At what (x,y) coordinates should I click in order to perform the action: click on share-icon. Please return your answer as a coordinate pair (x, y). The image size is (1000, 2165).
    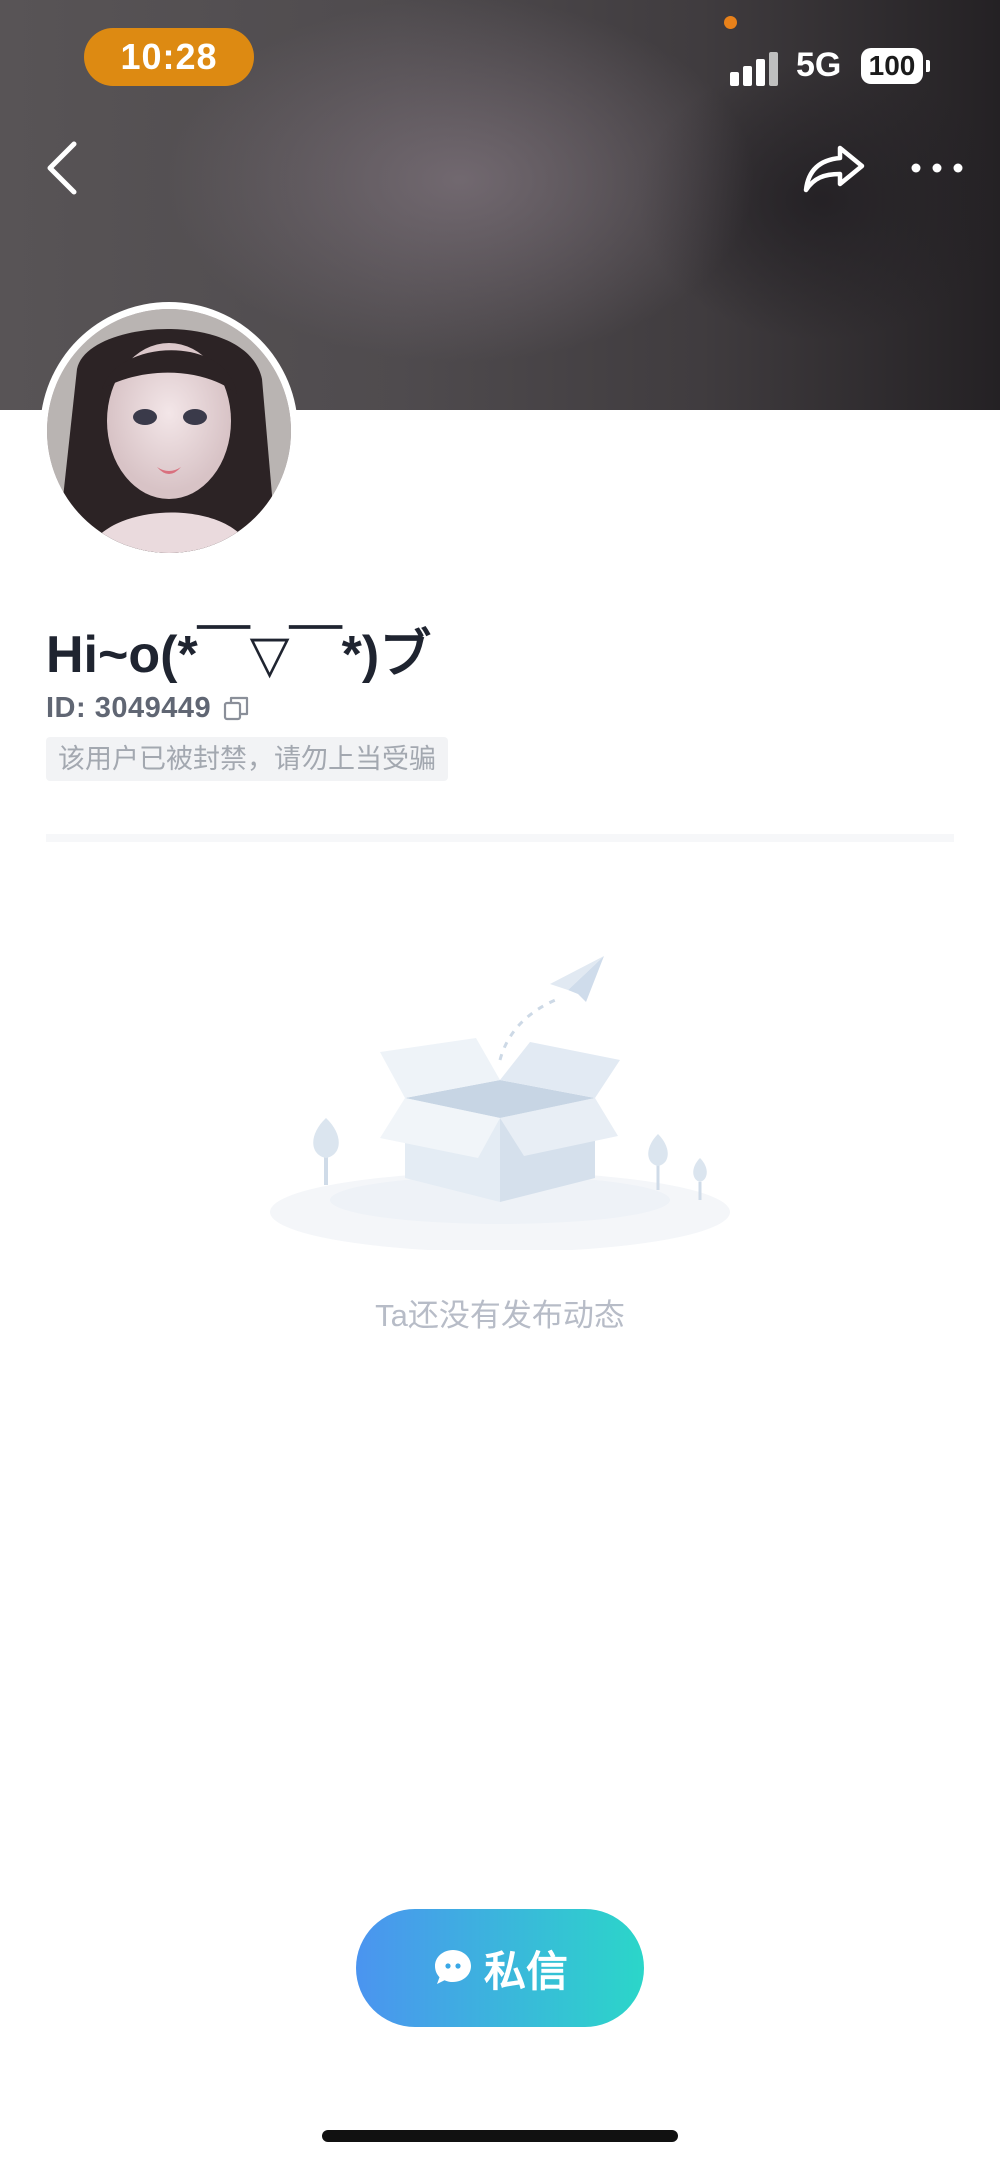
    Looking at the image, I should click on (834, 169).